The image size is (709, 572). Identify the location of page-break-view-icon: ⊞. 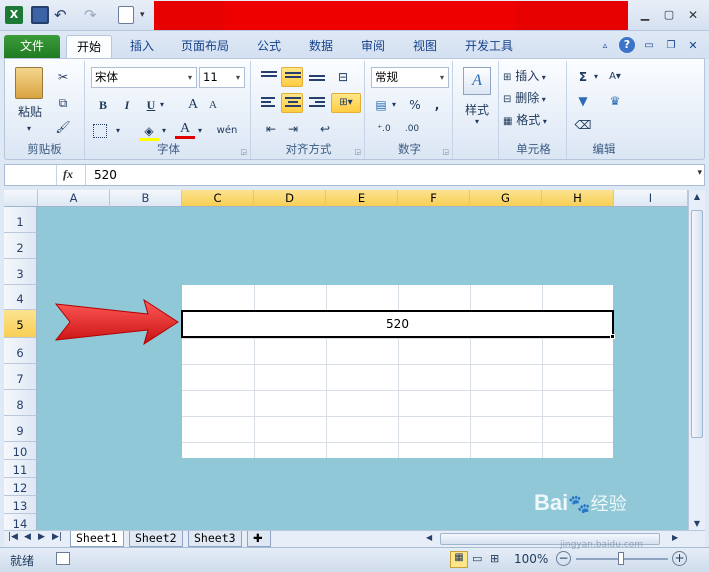
(494, 558).